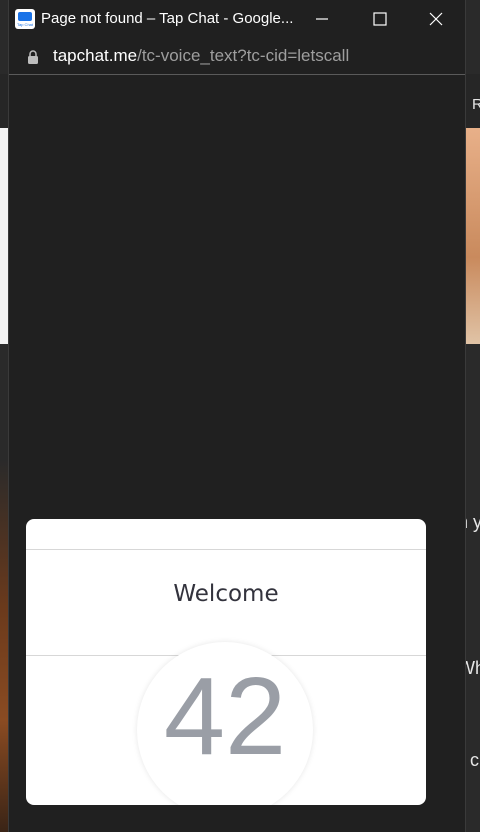 This screenshot has height=832, width=480. Describe the element at coordinates (33, 57) in the screenshot. I see `lock-icon` at that location.